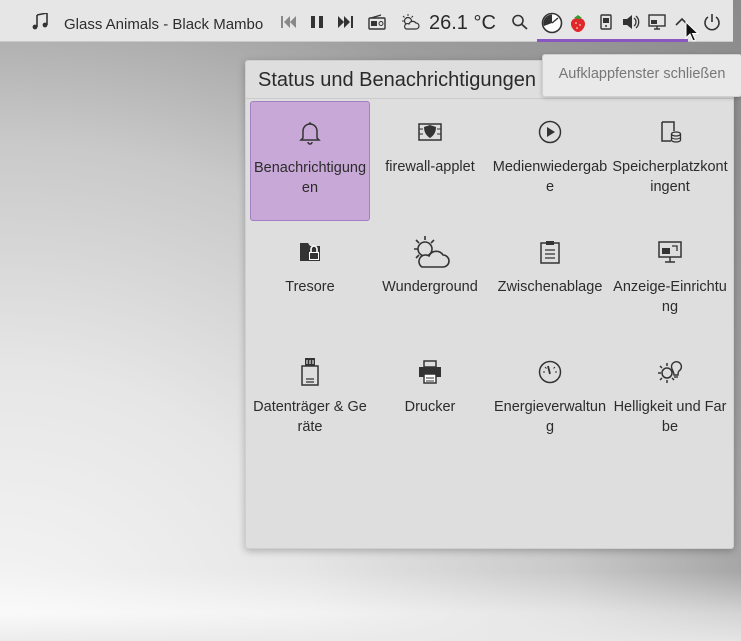 The image size is (741, 641). Describe the element at coordinates (520, 22) in the screenshot. I see `search-icon` at that location.